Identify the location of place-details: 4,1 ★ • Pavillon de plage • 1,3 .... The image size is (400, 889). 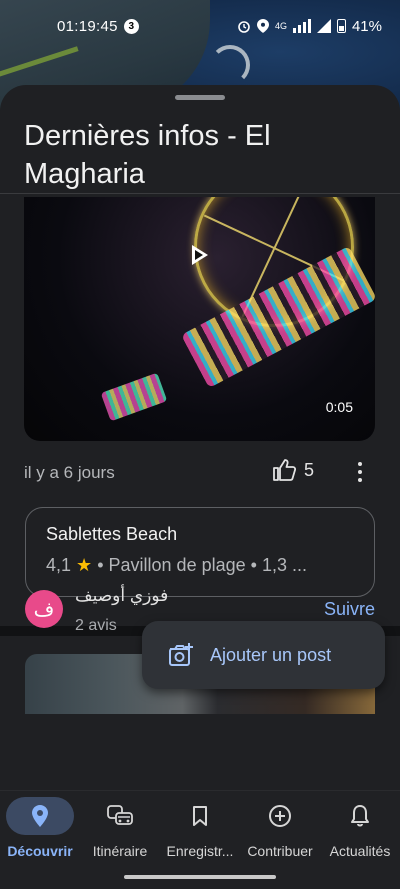
(200, 565).